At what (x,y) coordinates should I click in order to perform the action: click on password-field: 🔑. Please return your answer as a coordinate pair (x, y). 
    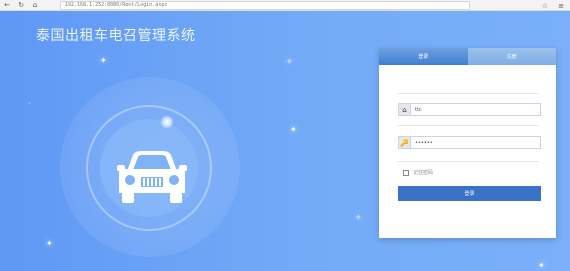
    Looking at the image, I should click on (469, 142).